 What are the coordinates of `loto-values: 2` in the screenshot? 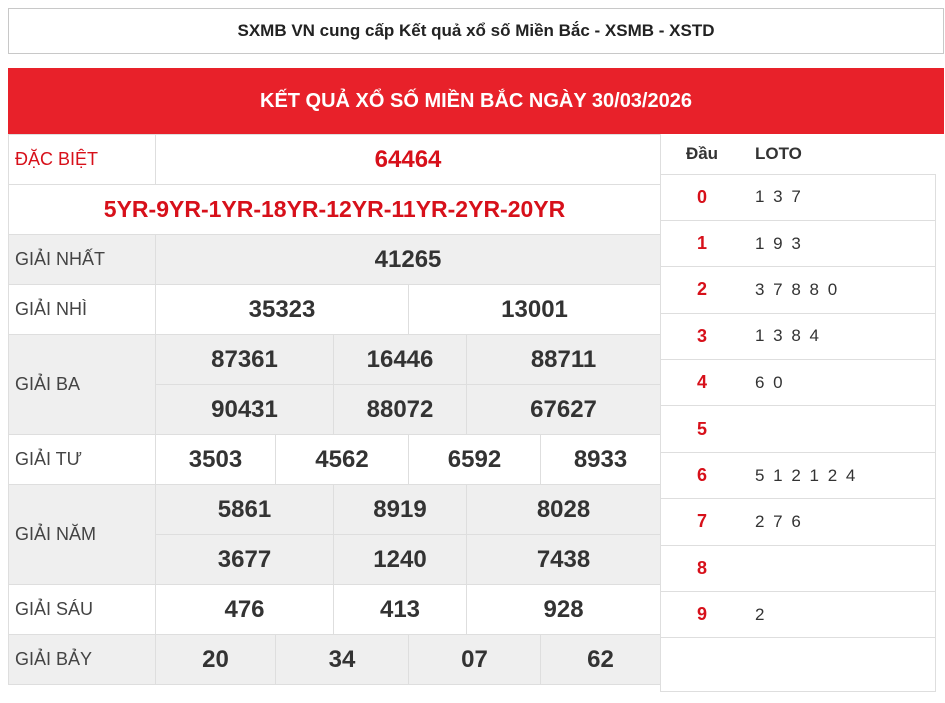 It's located at (839, 615).